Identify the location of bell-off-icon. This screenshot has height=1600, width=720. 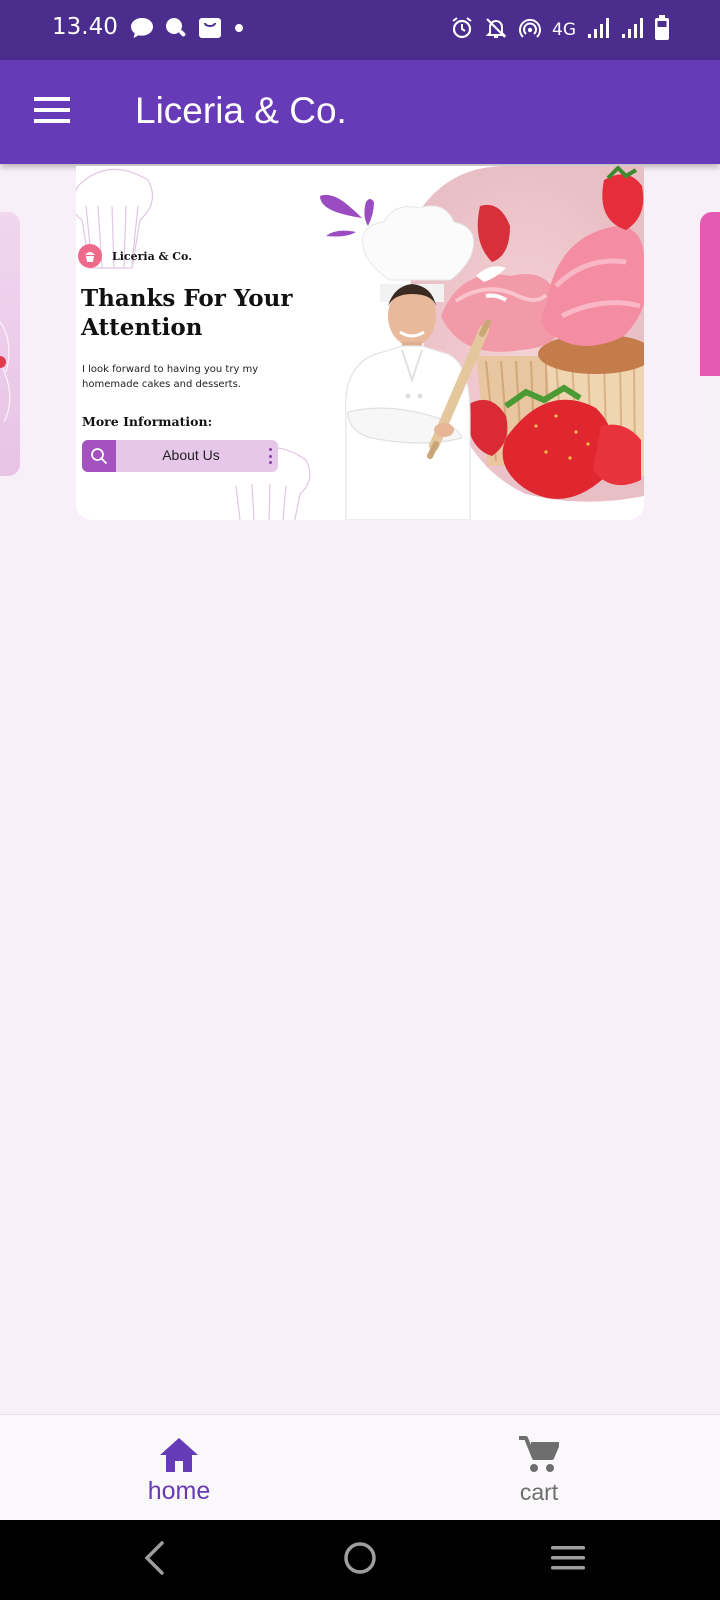
(496, 30).